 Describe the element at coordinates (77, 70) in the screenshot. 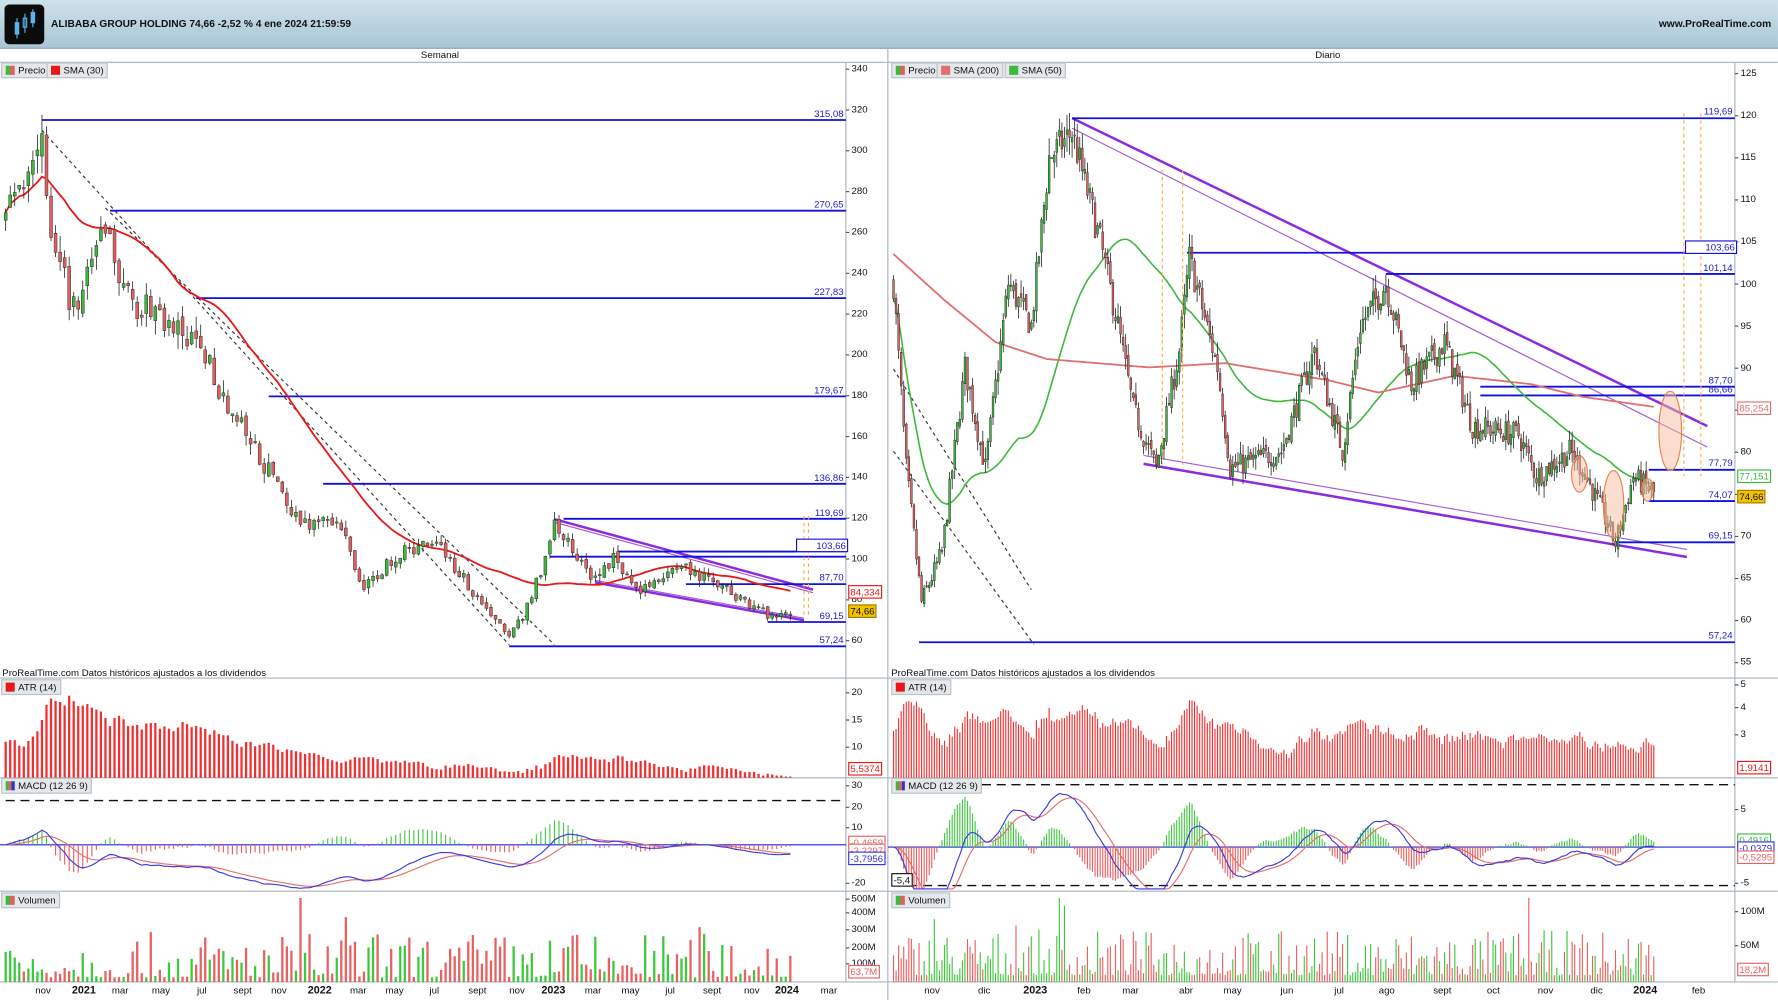

I see `legend-sma30: SMA (30)` at that location.